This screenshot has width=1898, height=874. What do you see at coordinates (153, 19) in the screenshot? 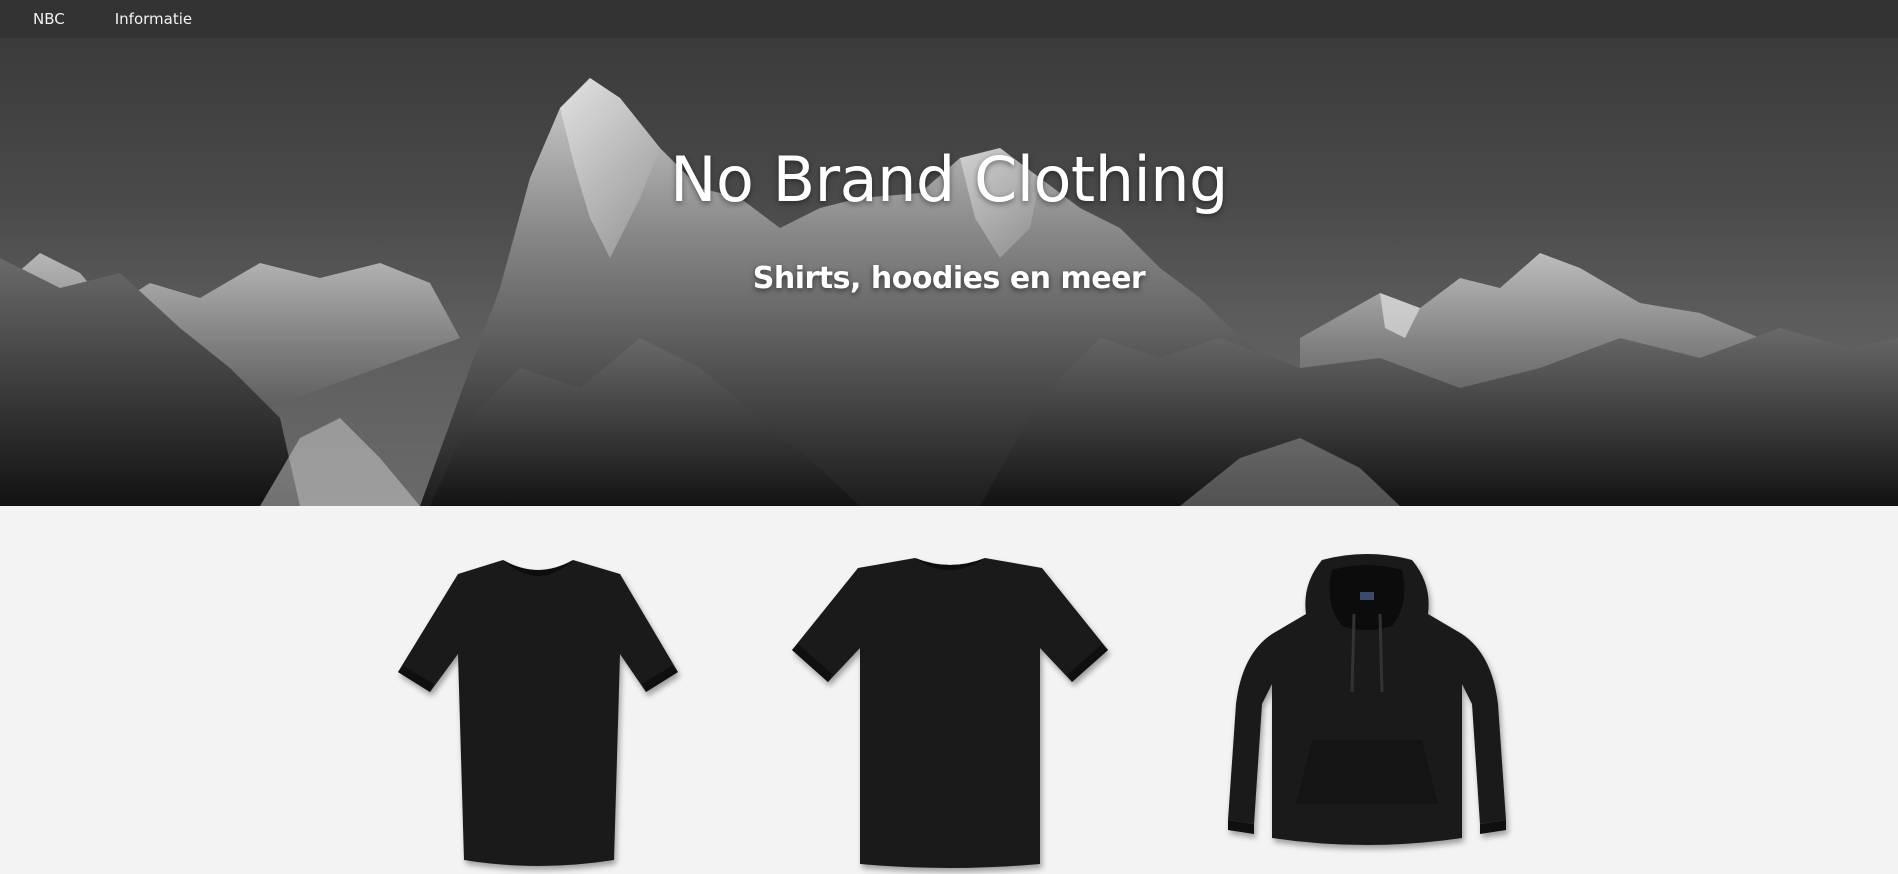
I see `nav-link-informatie: Informatie` at bounding box center [153, 19].